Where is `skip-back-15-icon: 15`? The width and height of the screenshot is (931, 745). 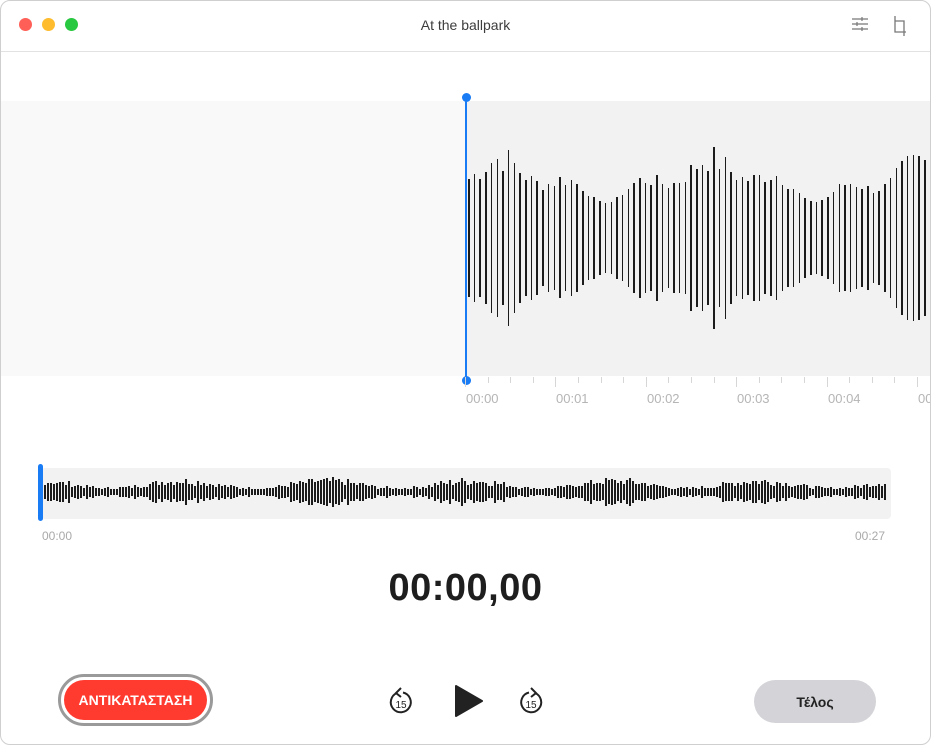 skip-back-15-icon: 15 is located at coordinates (401, 702).